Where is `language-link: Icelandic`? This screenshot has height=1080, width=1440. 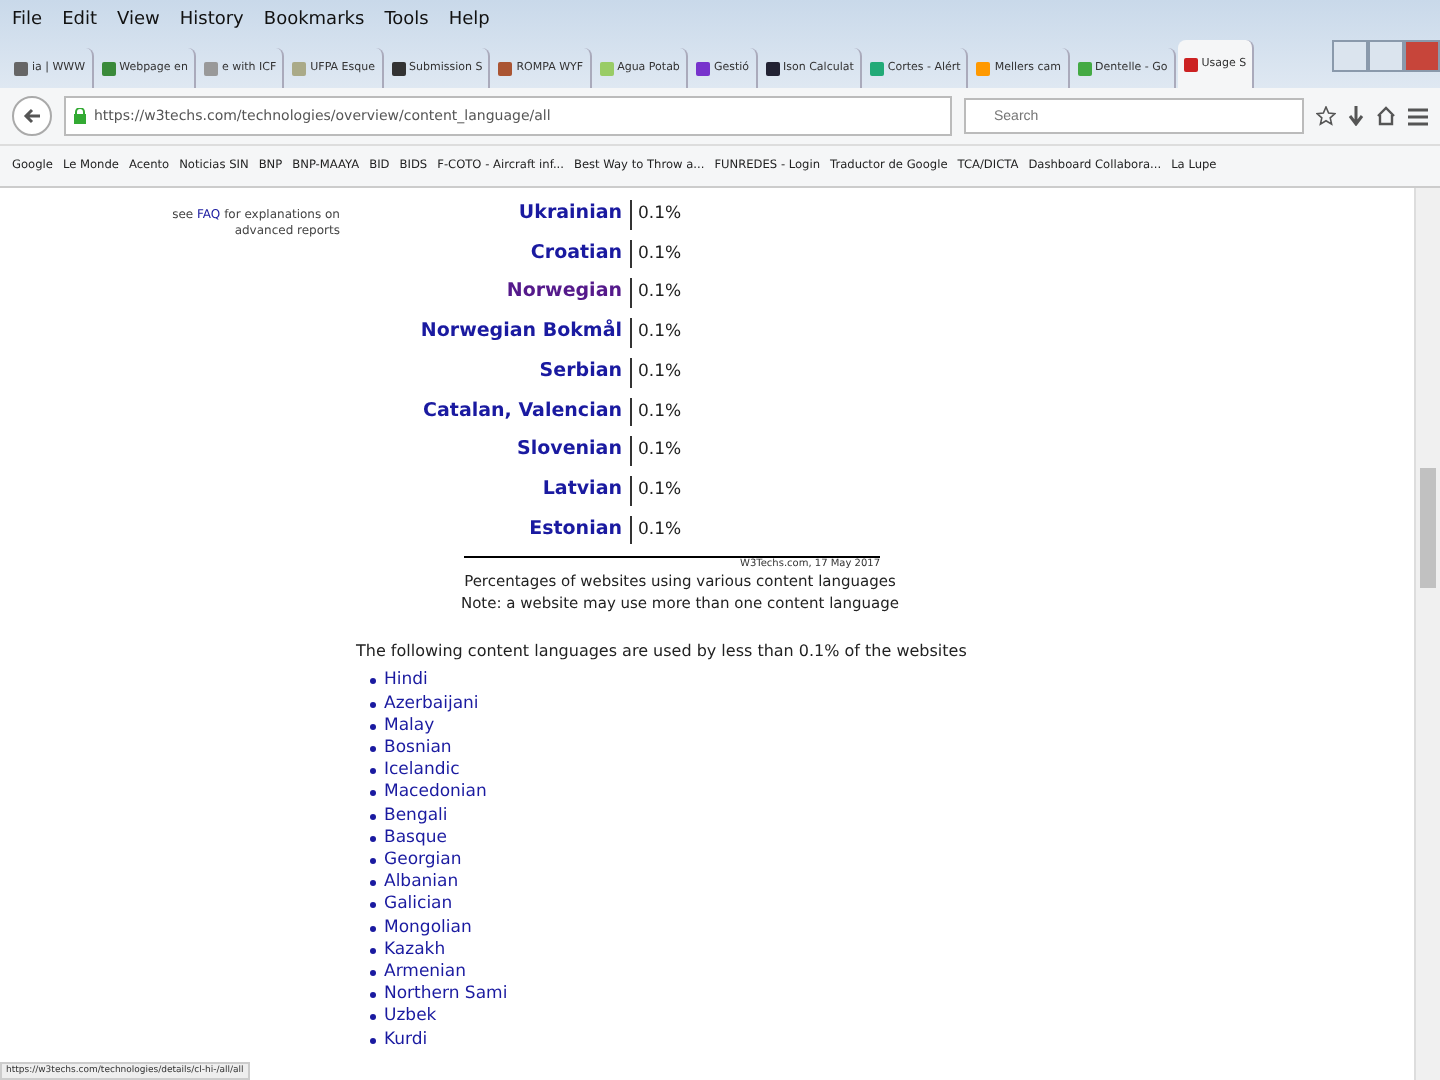 language-link: Icelandic is located at coordinates (422, 771).